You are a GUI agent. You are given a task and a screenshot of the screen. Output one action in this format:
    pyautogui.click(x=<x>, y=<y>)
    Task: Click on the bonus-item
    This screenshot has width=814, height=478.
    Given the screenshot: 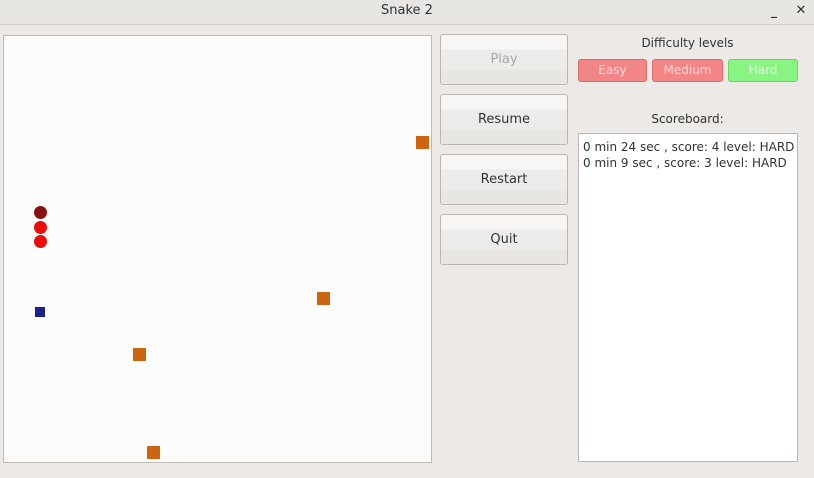 What is the action you would take?
    pyautogui.click(x=40, y=312)
    